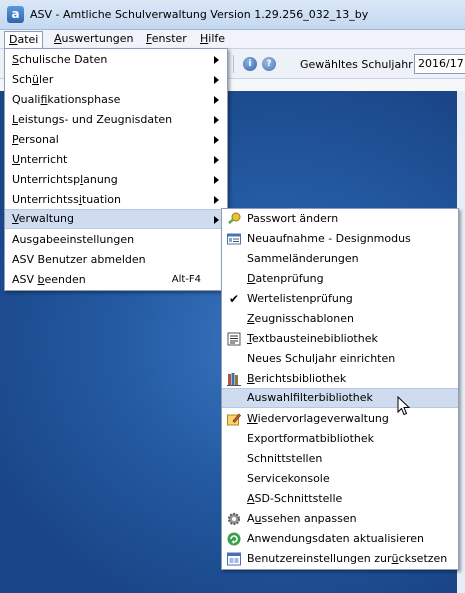 This screenshot has height=593, width=465. Describe the element at coordinates (340, 339) in the screenshot. I see `submenu-item-textbausteinebibliothek: Textbausteinebibliothek` at that location.